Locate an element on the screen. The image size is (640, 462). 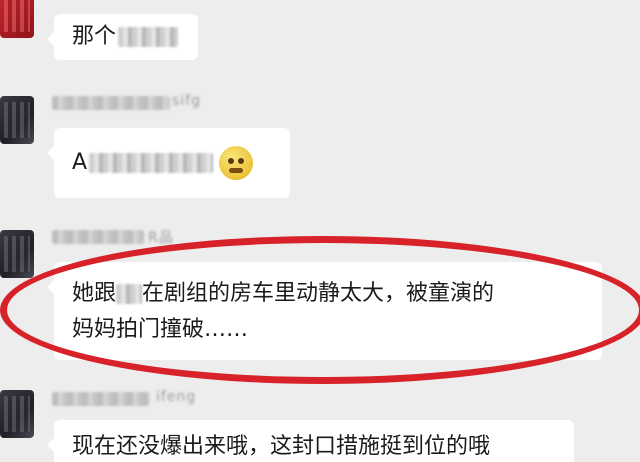
message-text-suffix: 在剧组的房车里动静太大，被童演的 is located at coordinates (318, 293).